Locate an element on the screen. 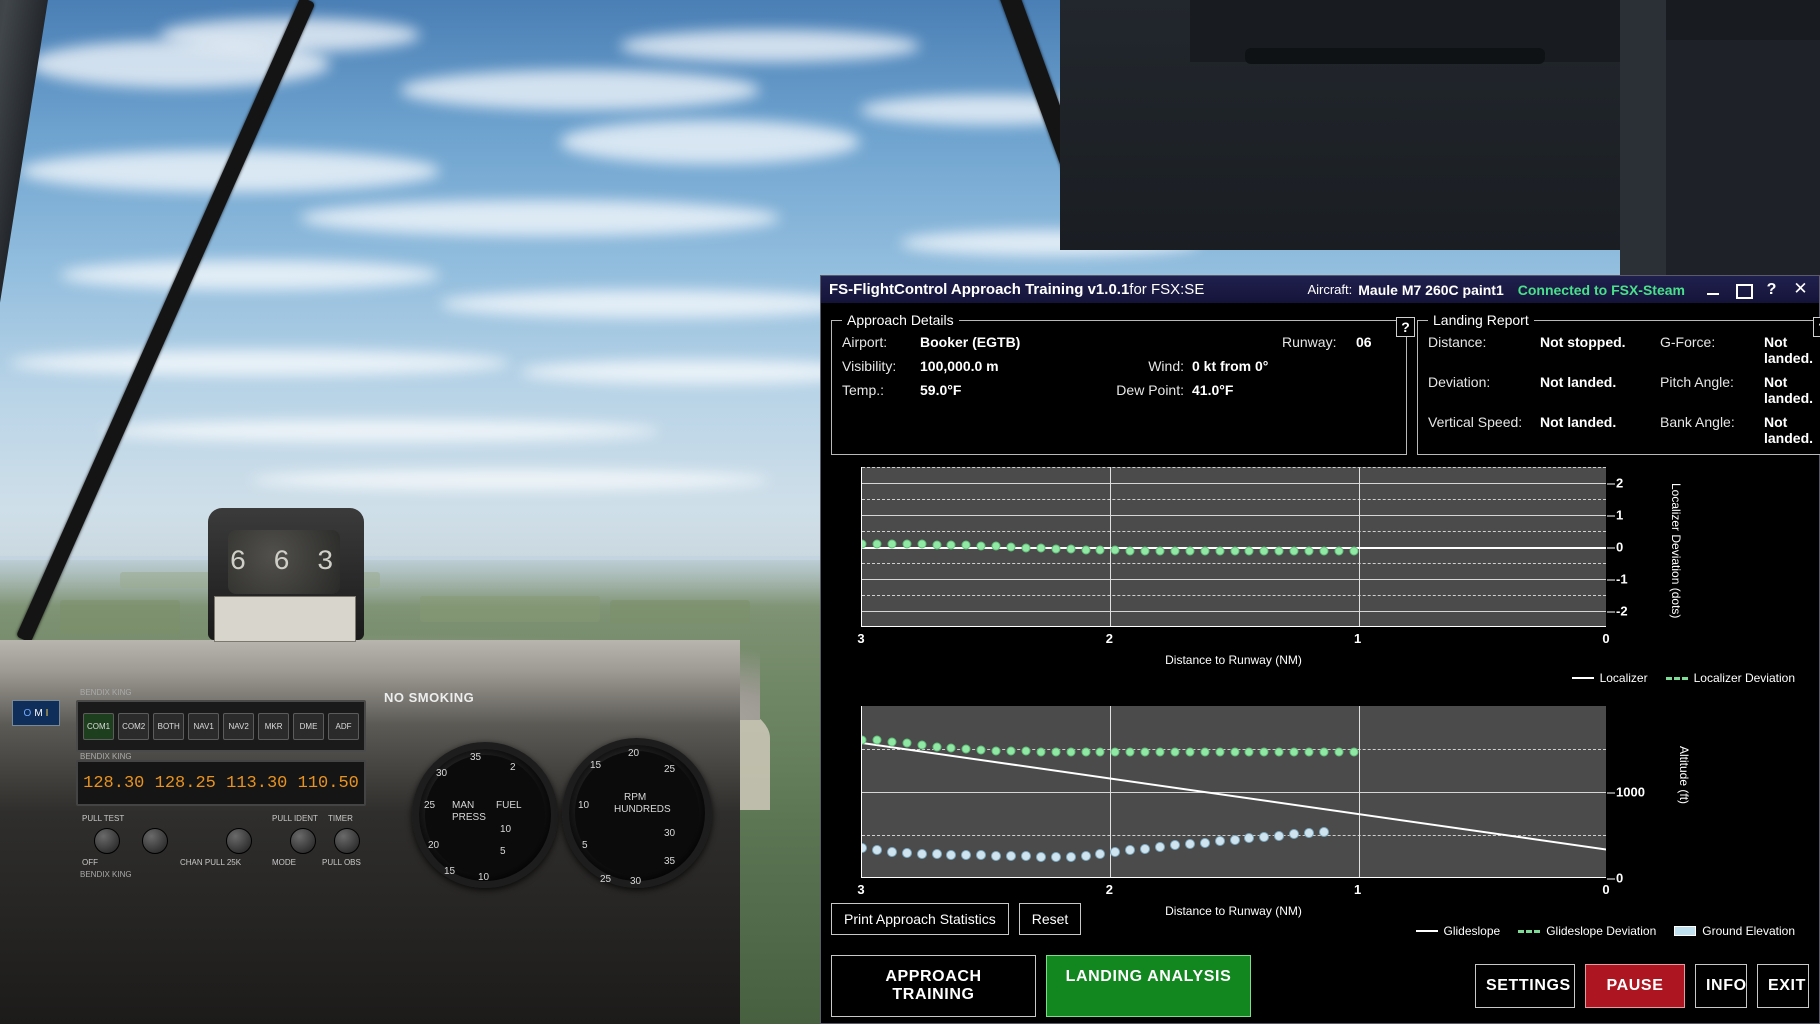  knob-label: PULL IDENT is located at coordinates (295, 818).